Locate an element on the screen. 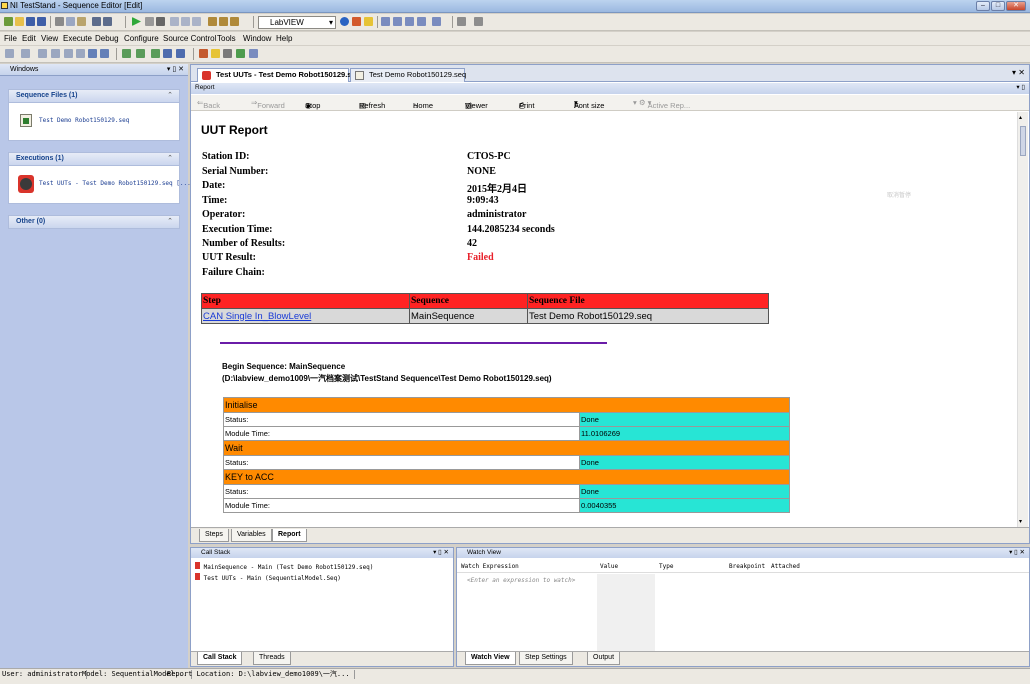 The height and width of the screenshot is (684, 1030). find-icon is located at coordinates (385, 21).